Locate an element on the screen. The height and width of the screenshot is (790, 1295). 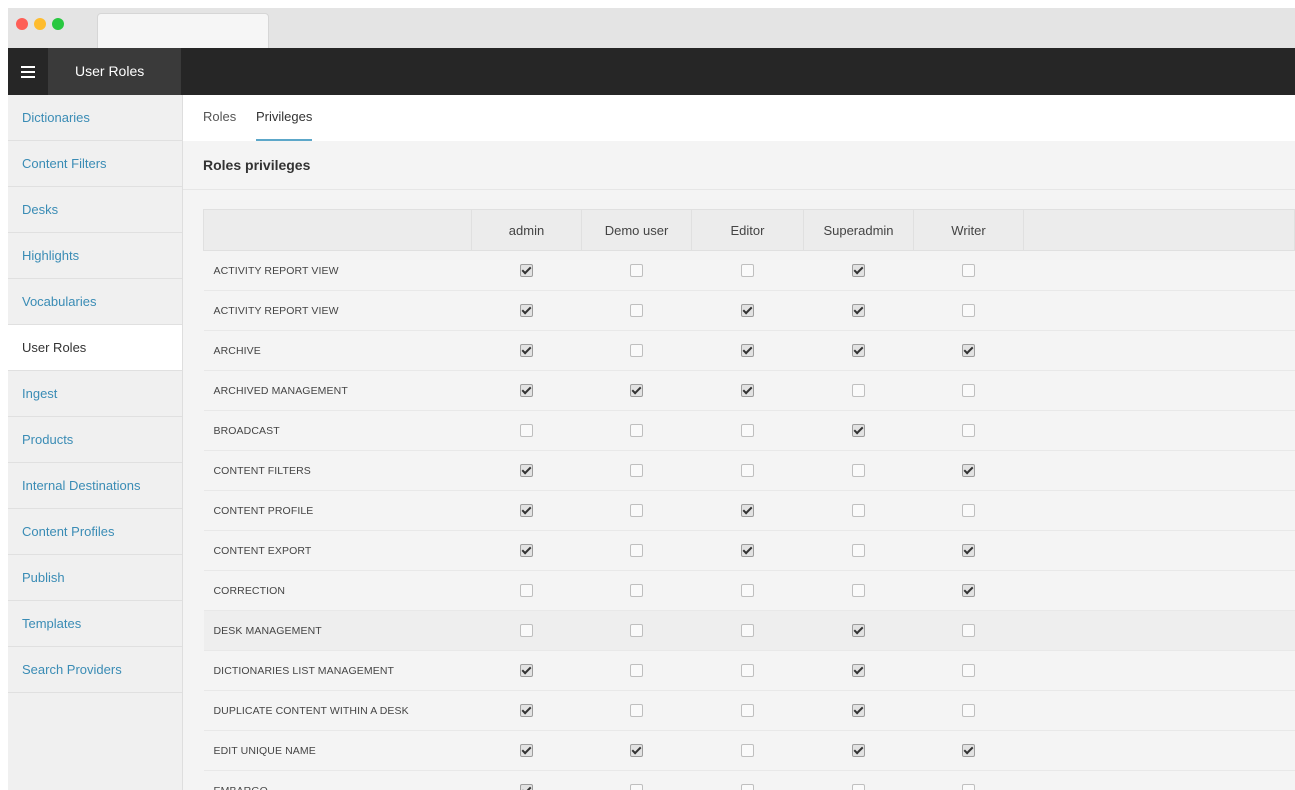
sidebar-item-highlights: Highlights is located at coordinates (95, 256).